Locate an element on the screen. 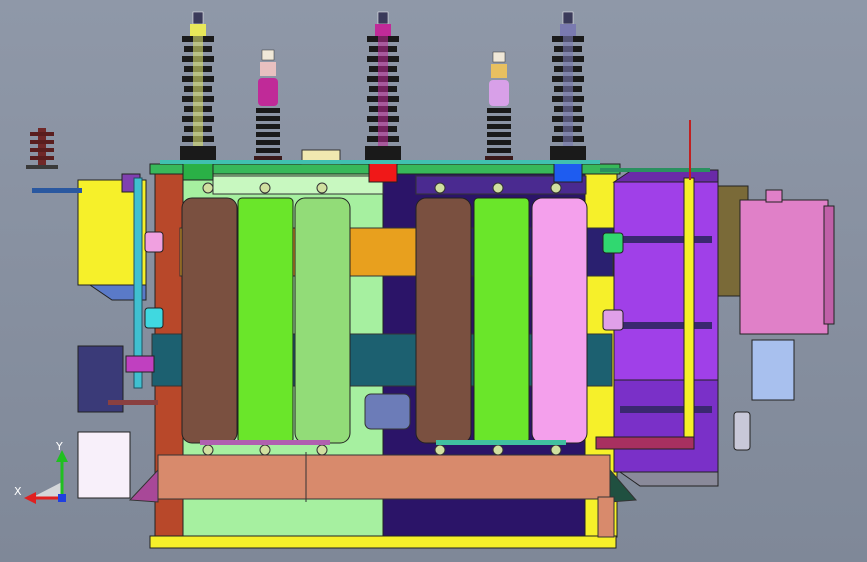 The height and width of the screenshot is (562, 867). winding-4-brown is located at coordinates (443, 320).